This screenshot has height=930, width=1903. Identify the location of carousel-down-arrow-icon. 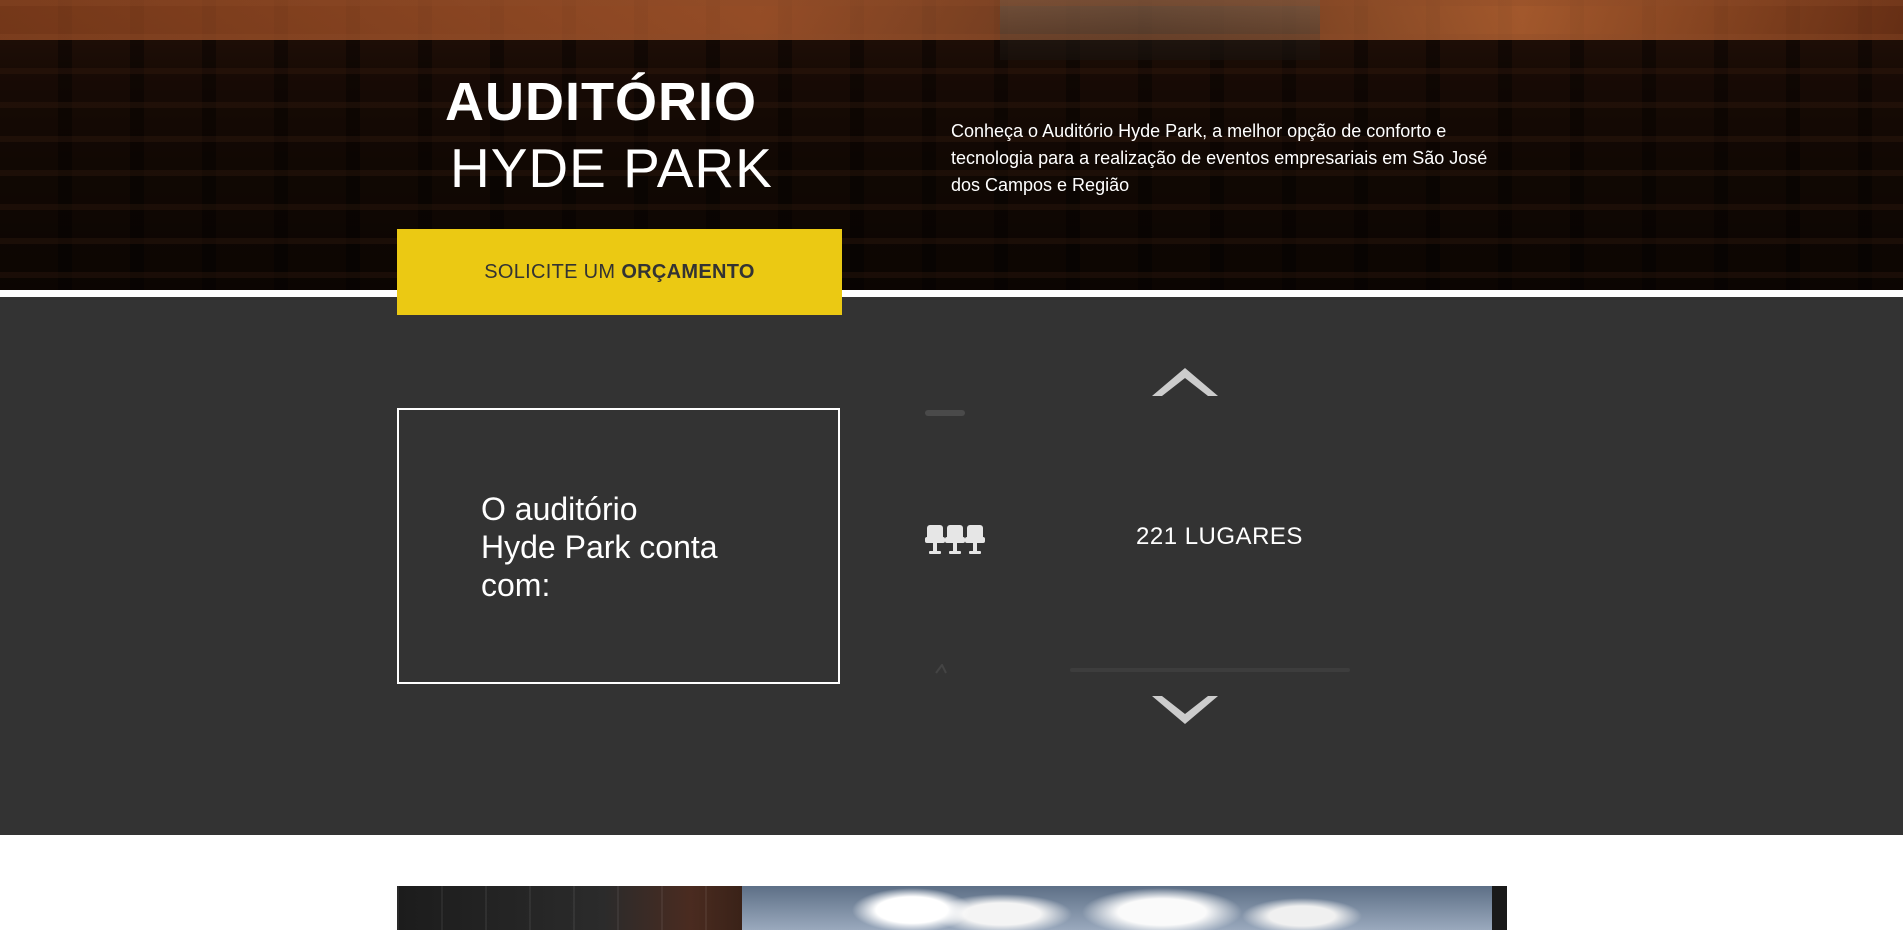
(1185, 711).